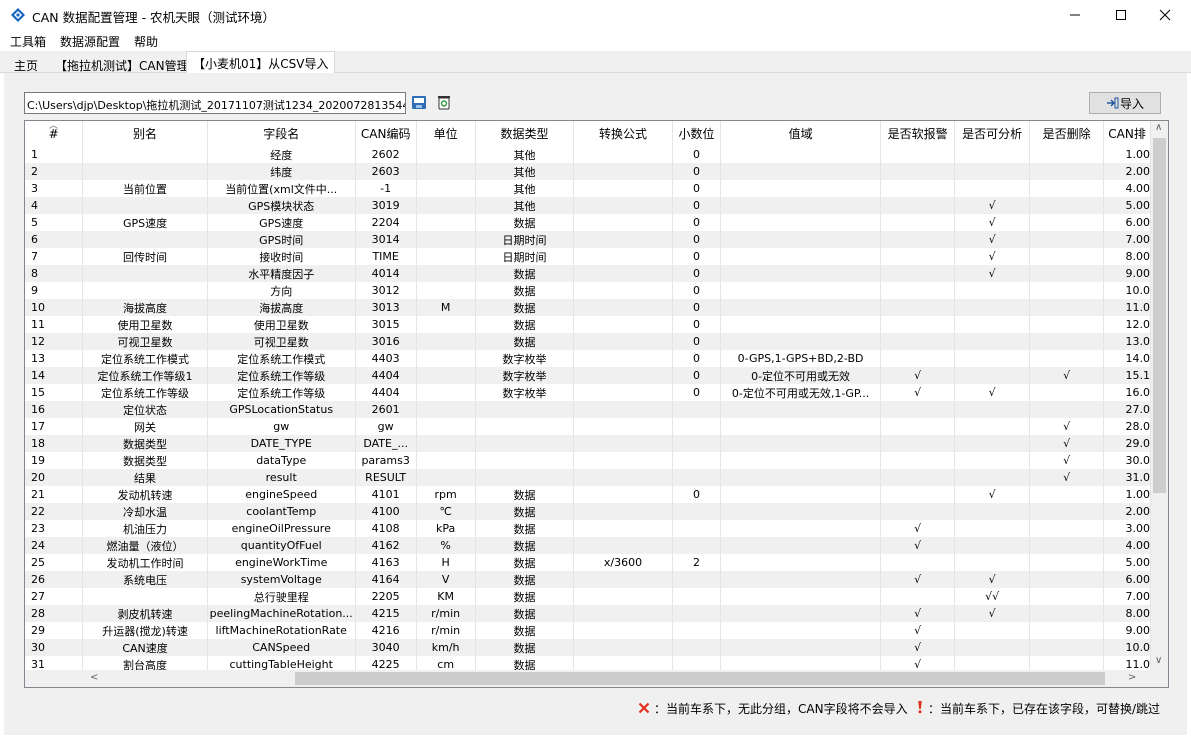 The width and height of the screenshot is (1191, 739). I want to click on column-header: 别名, so click(145, 133).